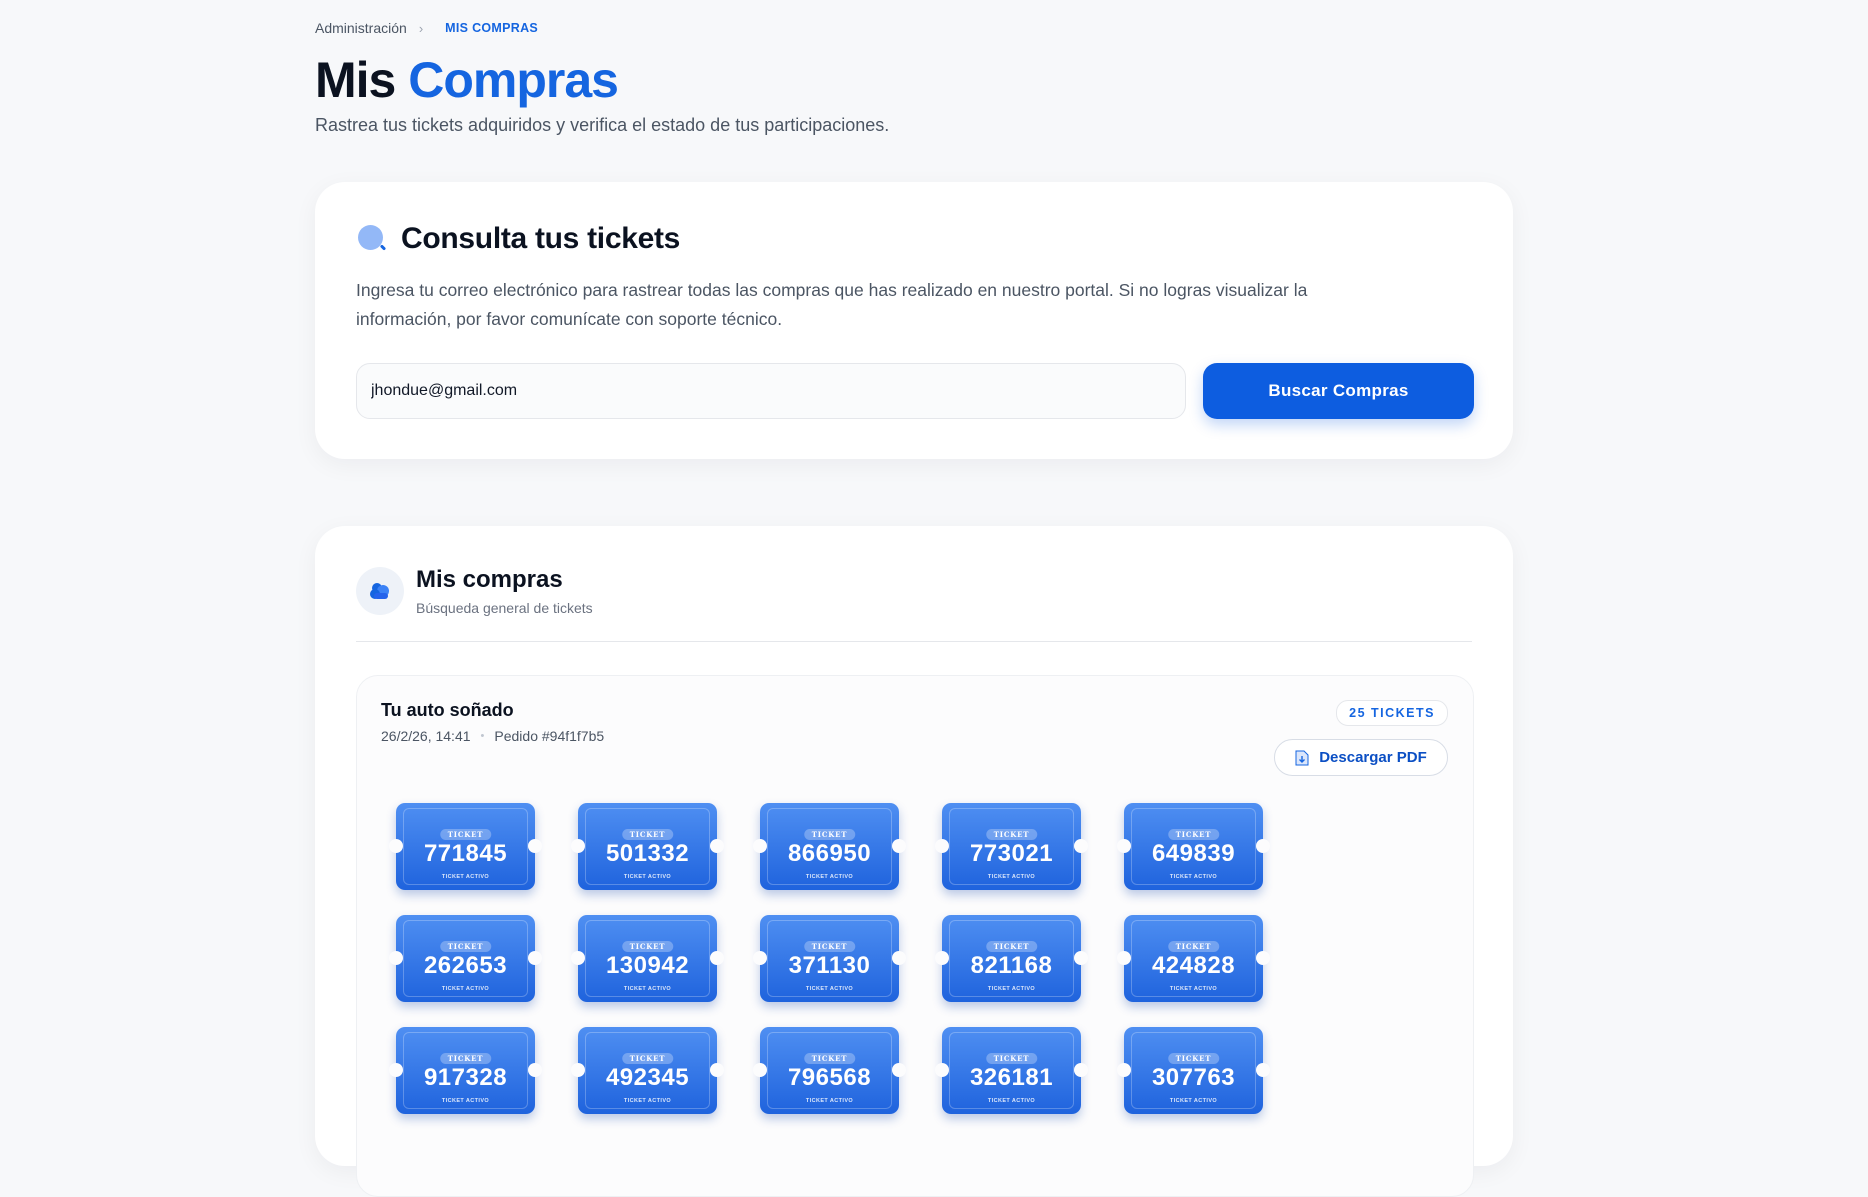  I want to click on order-meta: 26/2/26, 14:41 • Pedido #94f1f7b5, so click(492, 736).